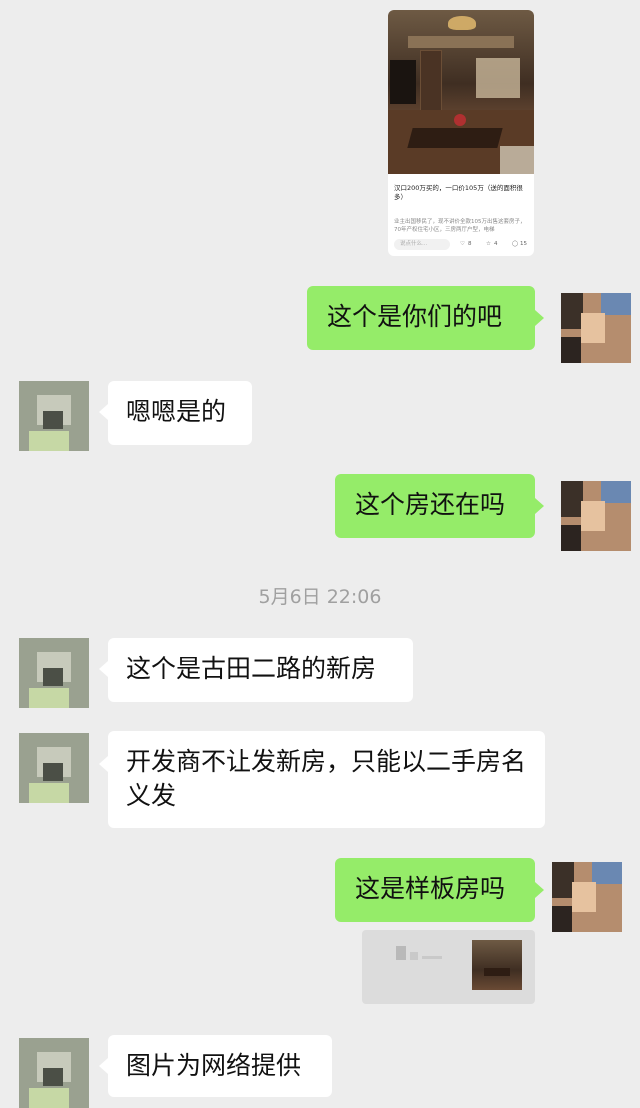  I want to click on message-bubble-sent: 这个房还在吗, so click(435, 506).